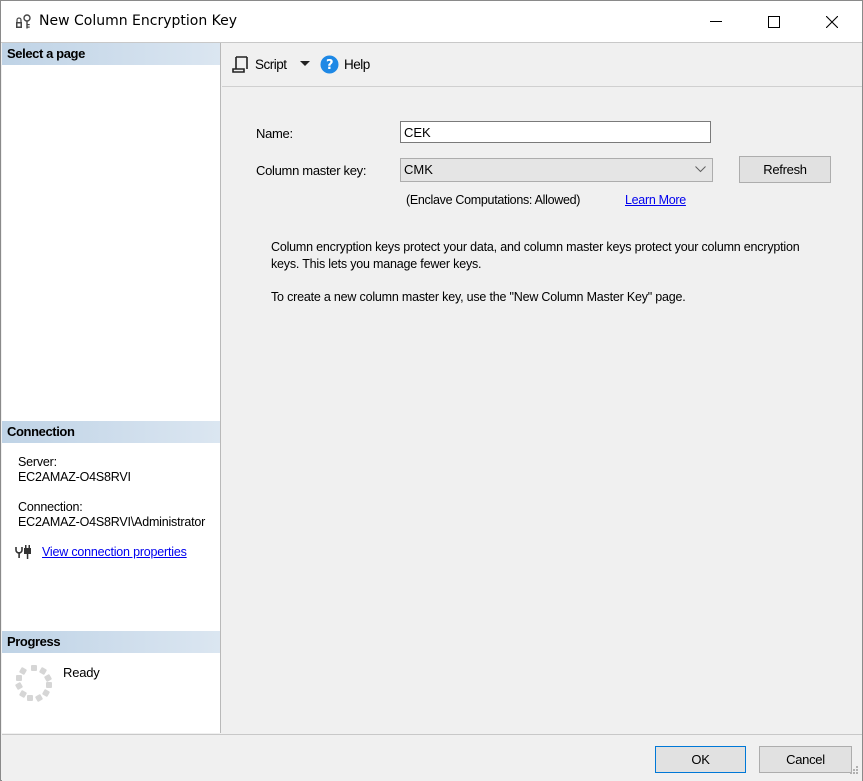 Image resolution: width=863 pixels, height=781 pixels. I want to click on learn-more-link: Learn More, so click(655, 200).